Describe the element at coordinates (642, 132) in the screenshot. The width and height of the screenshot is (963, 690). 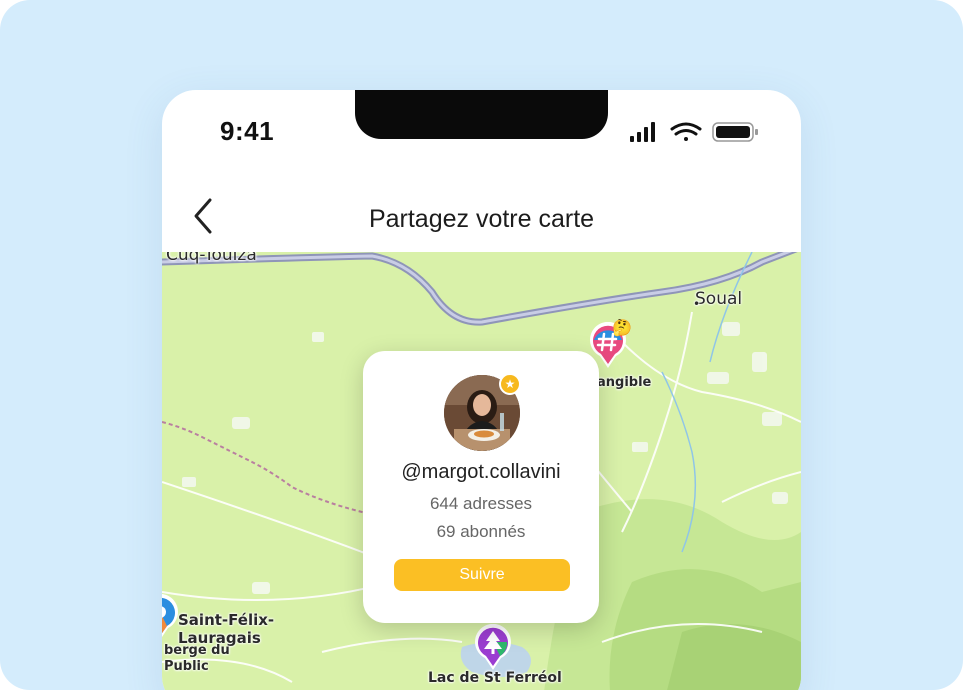
I see `signal-icon` at that location.